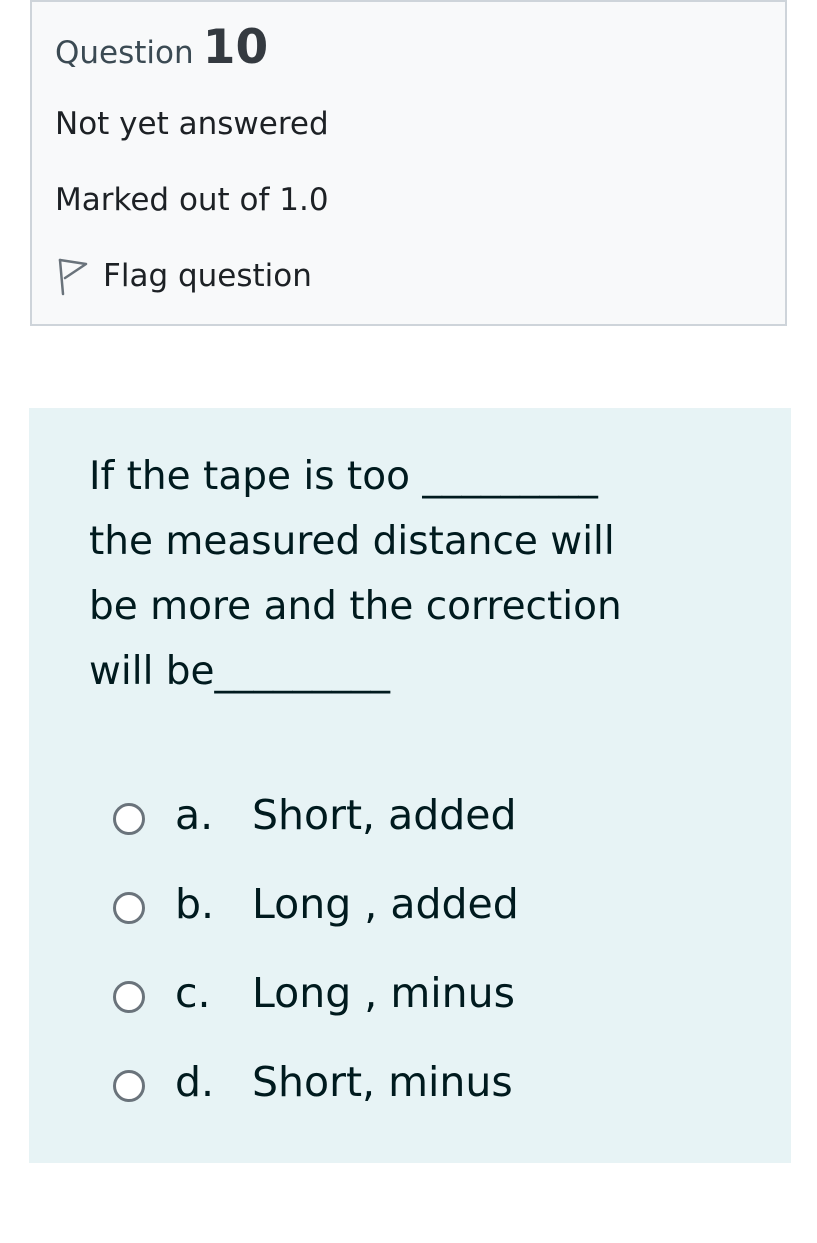  I want to click on question-title: Question 10, so click(161, 47).